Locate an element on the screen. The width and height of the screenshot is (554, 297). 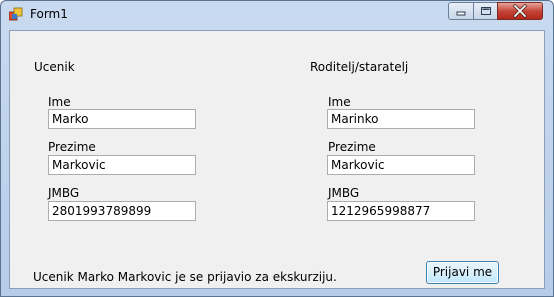
parent-jmbg-label: JMBG is located at coordinates (344, 193).